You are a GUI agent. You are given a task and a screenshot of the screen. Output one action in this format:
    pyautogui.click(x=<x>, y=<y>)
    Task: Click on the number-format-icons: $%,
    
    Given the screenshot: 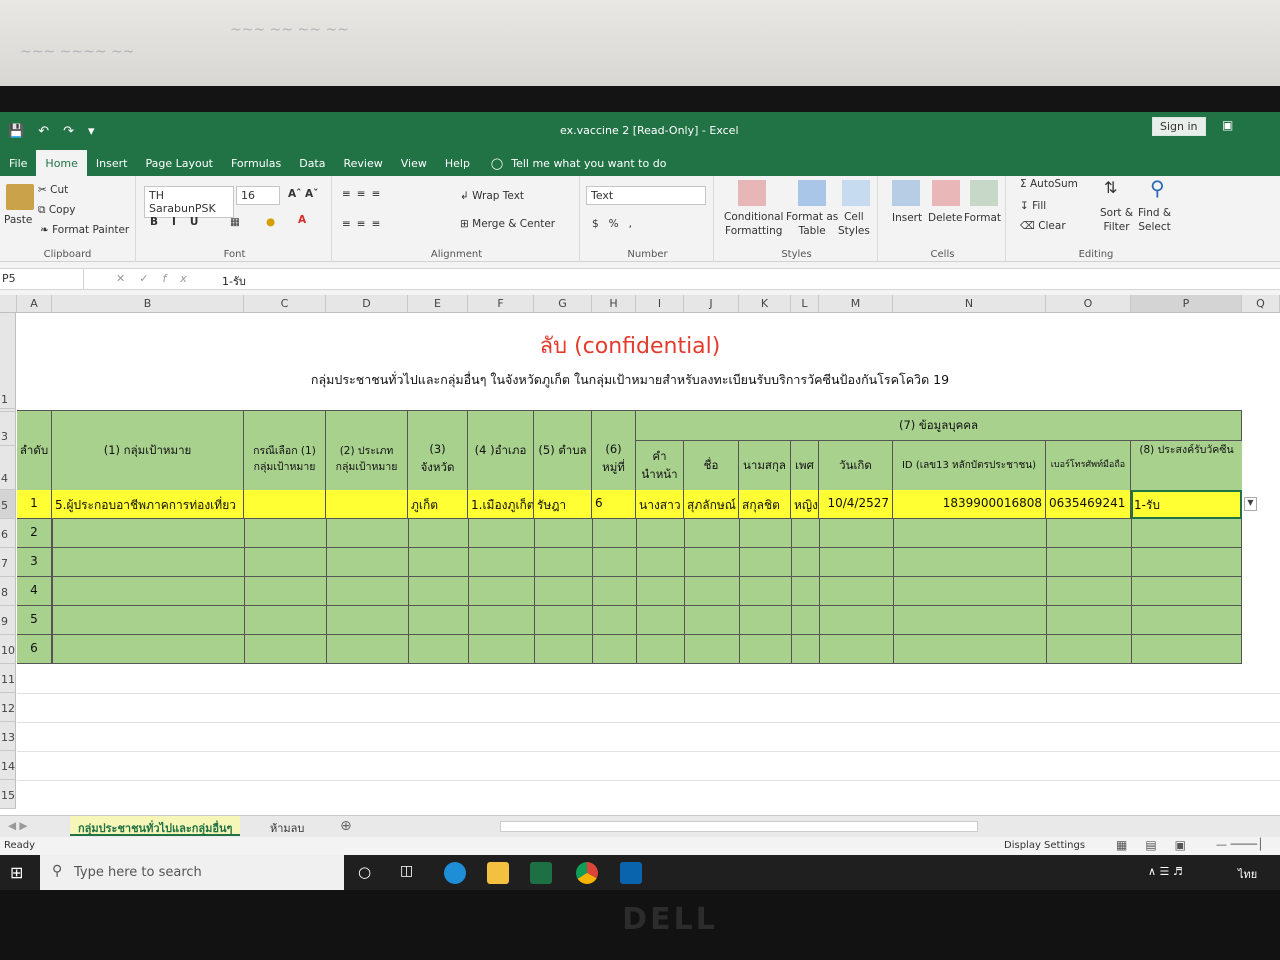 What is the action you would take?
    pyautogui.click(x=617, y=224)
    